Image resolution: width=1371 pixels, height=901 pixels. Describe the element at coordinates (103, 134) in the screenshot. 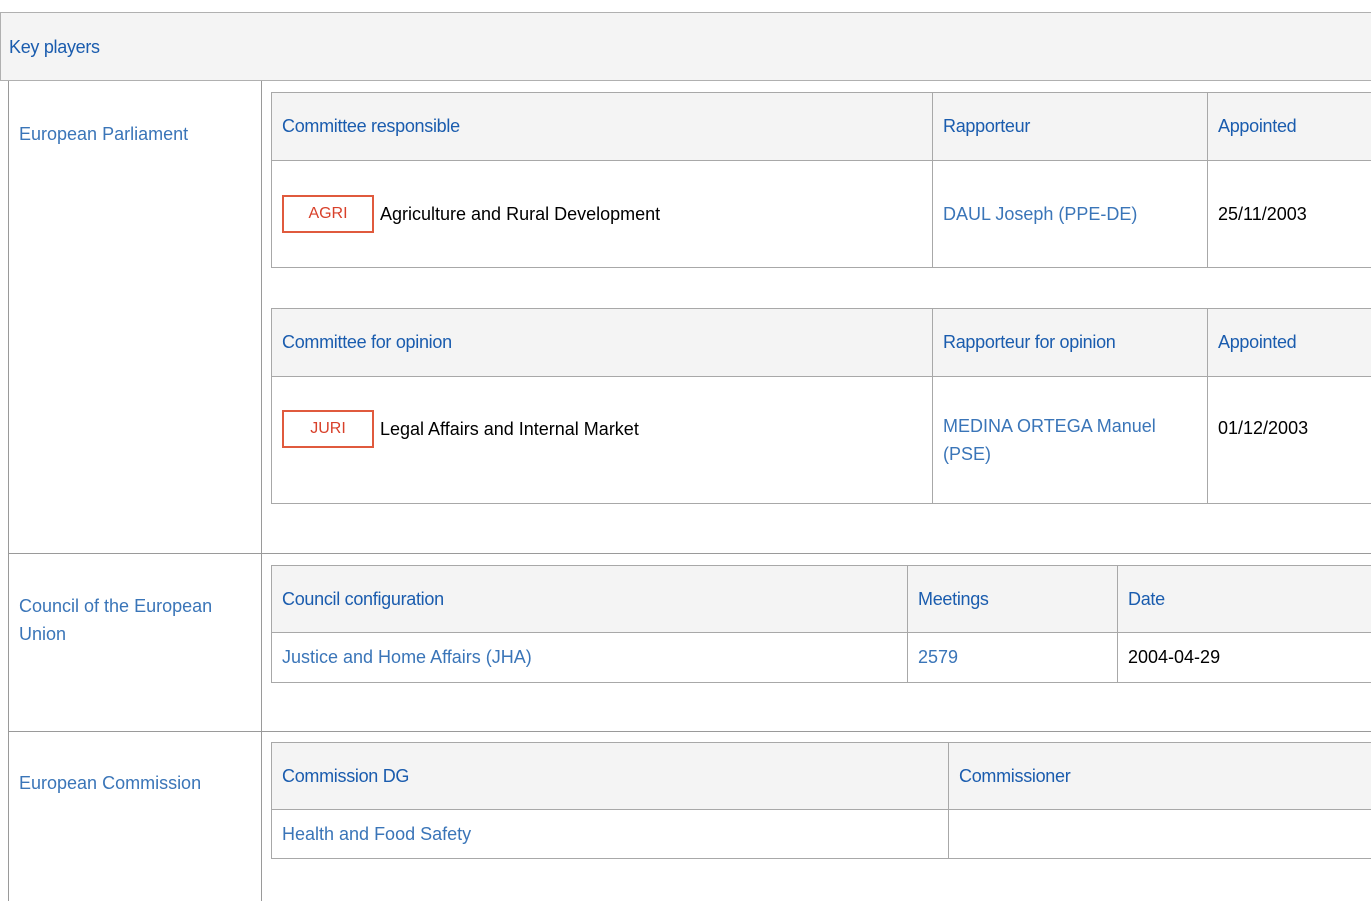

I see `row-label-european-parliament: European Parliament` at that location.